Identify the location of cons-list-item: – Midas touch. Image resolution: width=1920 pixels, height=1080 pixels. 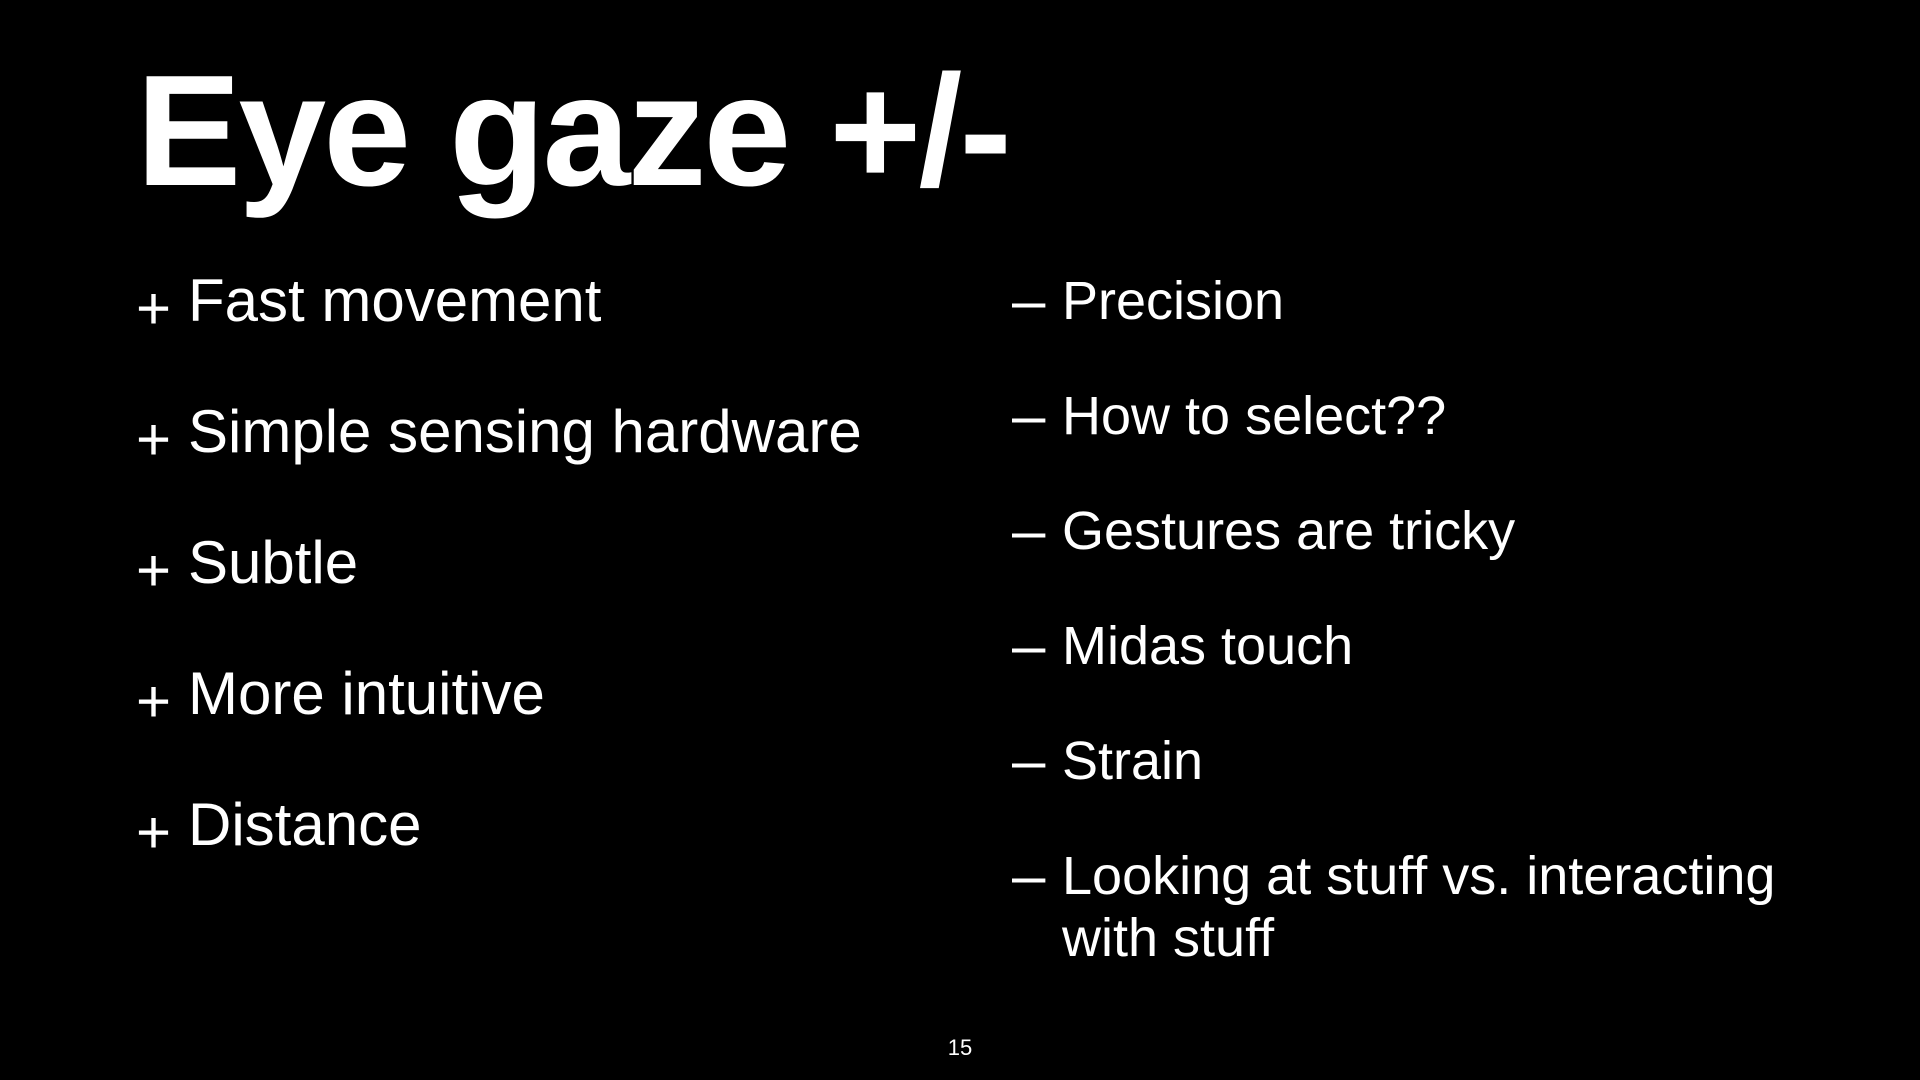
(1412, 646).